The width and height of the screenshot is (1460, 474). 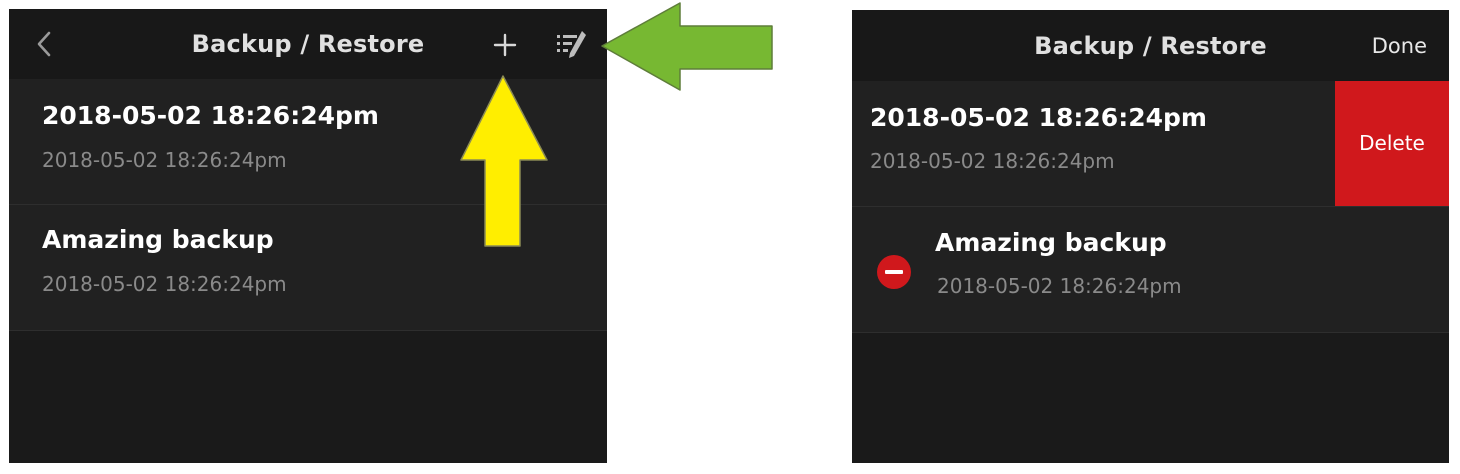 What do you see at coordinates (1150, 270) in the screenshot?
I see `backup-list-item: Amazing backup 2018-05-02 18:26:24pm` at bounding box center [1150, 270].